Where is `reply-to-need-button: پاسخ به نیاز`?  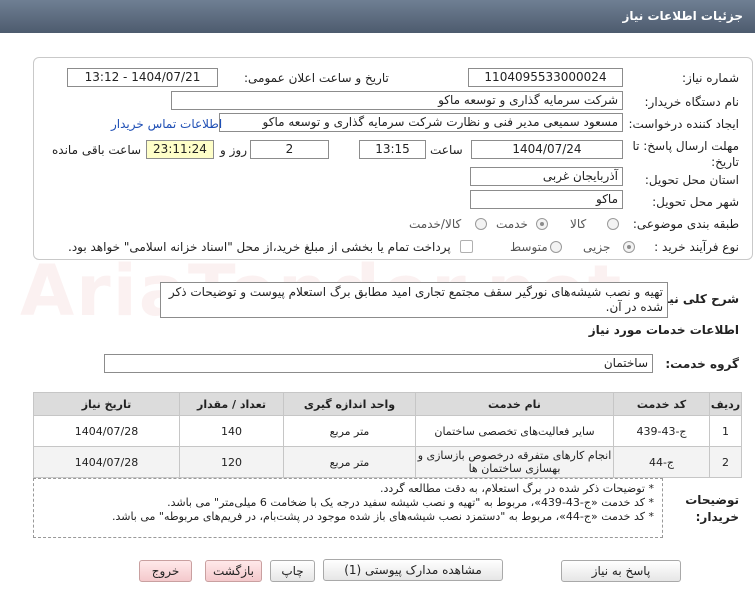 reply-to-need-button: پاسخ به نیاز is located at coordinates (621, 571).